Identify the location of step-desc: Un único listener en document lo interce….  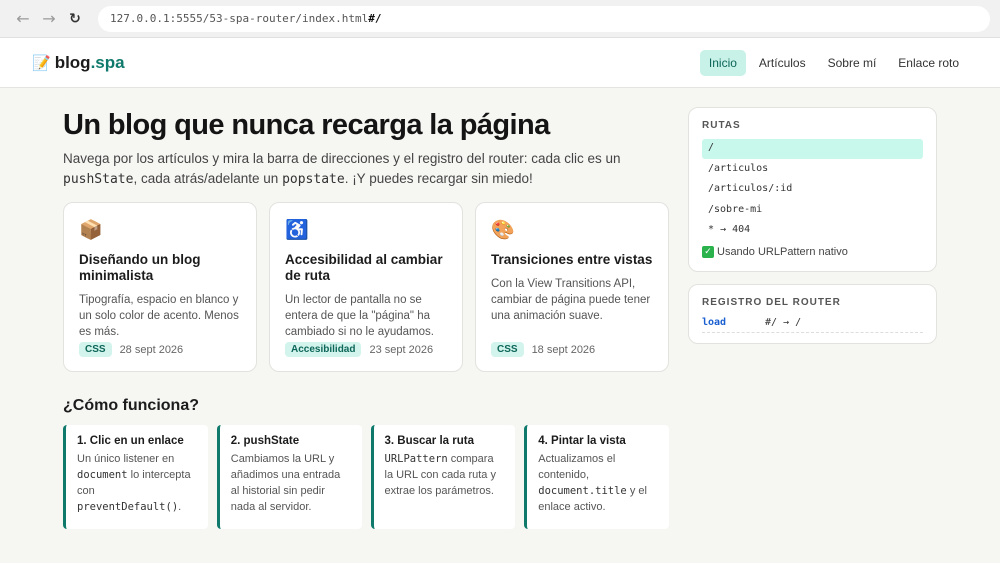
(134, 483).